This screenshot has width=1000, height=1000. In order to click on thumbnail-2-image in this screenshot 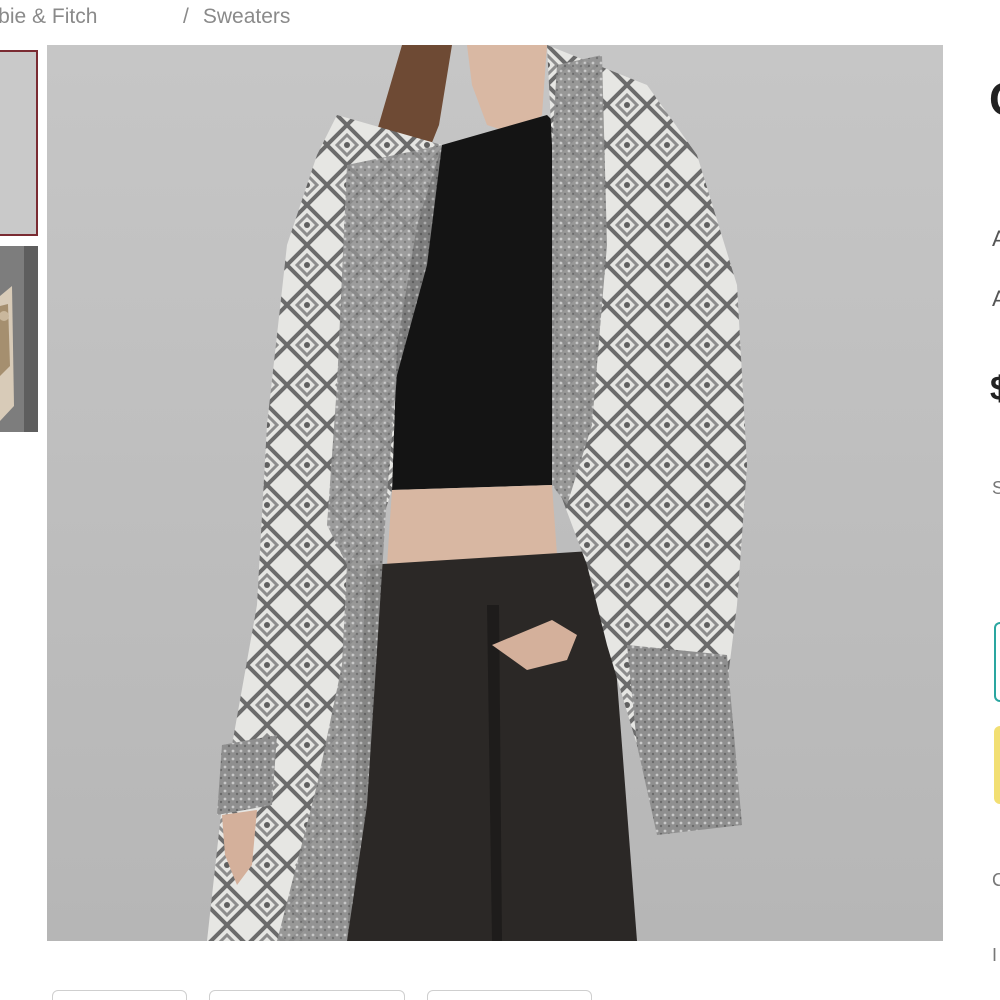, I will do `click(19, 339)`.